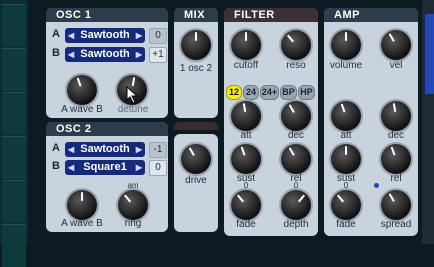 Image resolution: width=434 pixels, height=267 pixels. I want to click on amp-sust-knob, so click(346, 159).